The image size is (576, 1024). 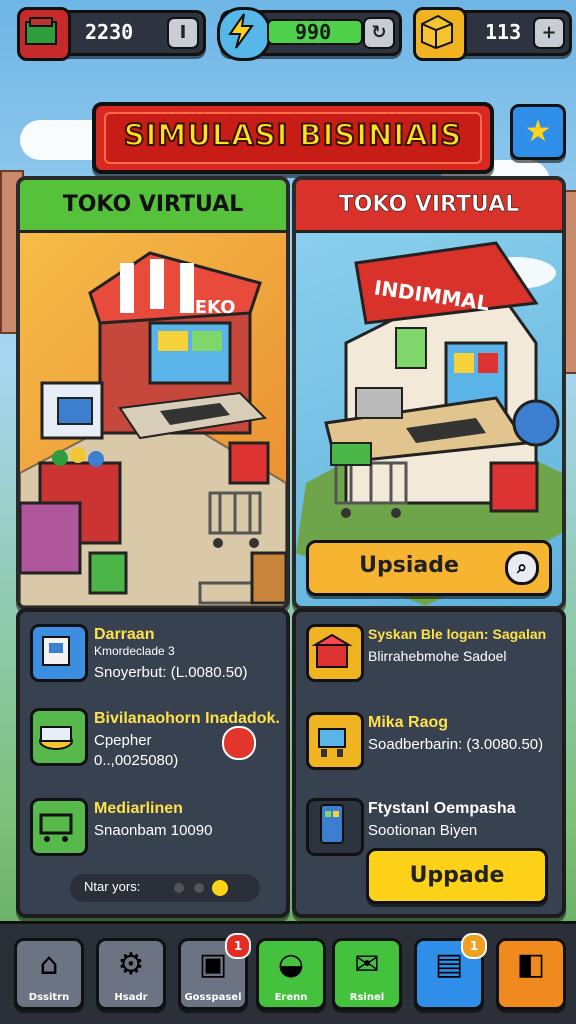 I want to click on nav-home-button: ⌂ Dssitrn, so click(x=49, y=974).